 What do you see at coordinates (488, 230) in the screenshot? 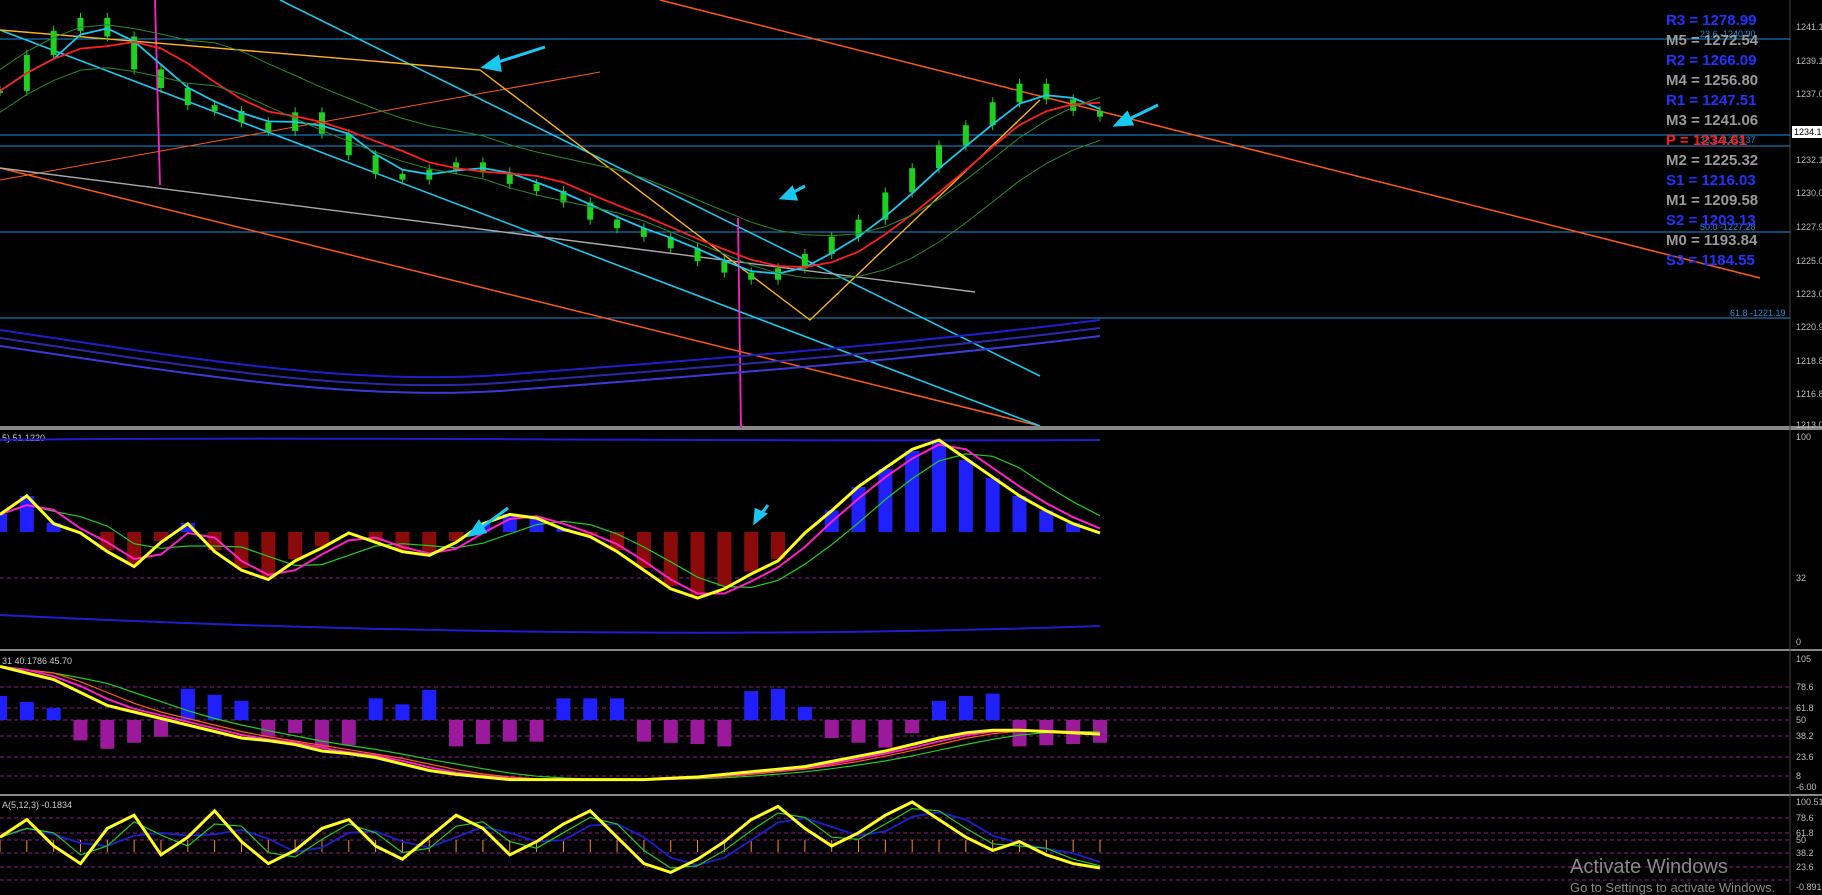
I see `gray-trendline` at bounding box center [488, 230].